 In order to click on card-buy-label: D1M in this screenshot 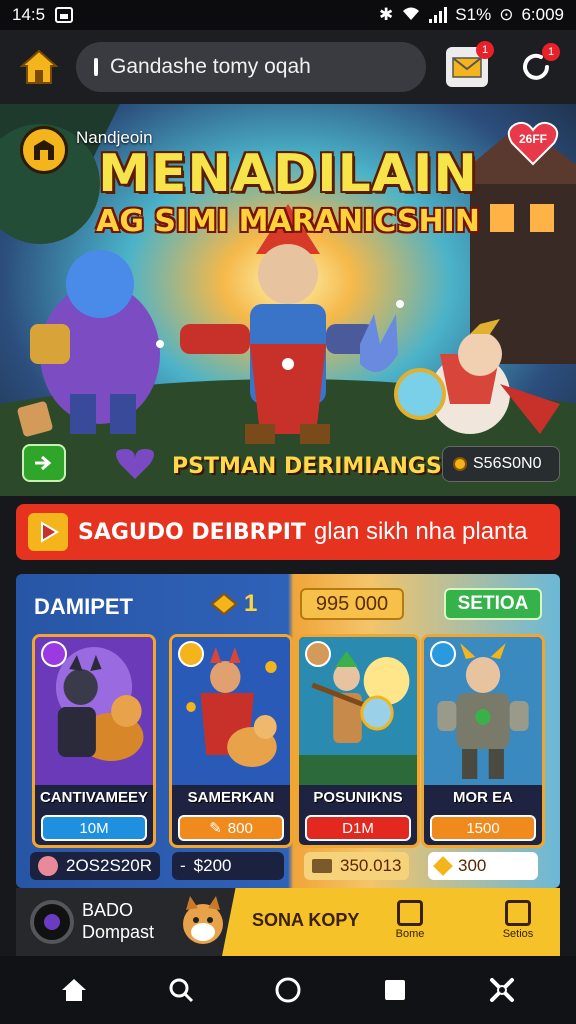, I will do `click(358, 828)`.